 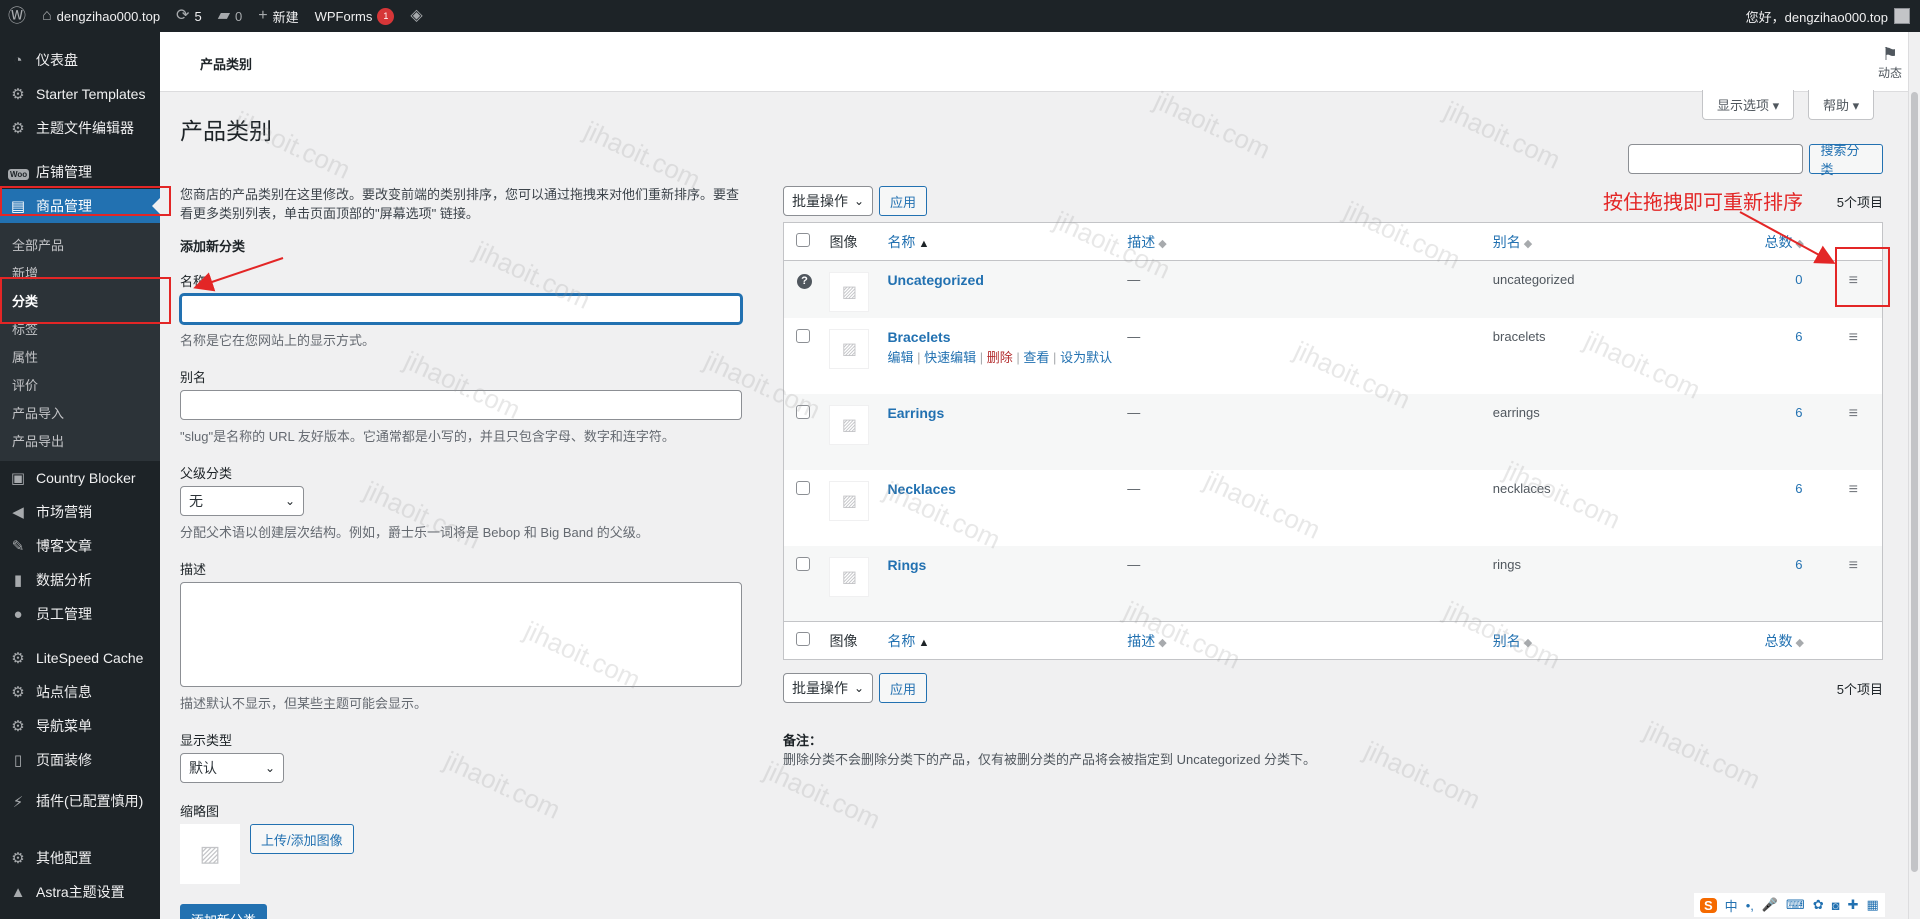 I want to click on game-icon: ◙, so click(x=1836, y=905).